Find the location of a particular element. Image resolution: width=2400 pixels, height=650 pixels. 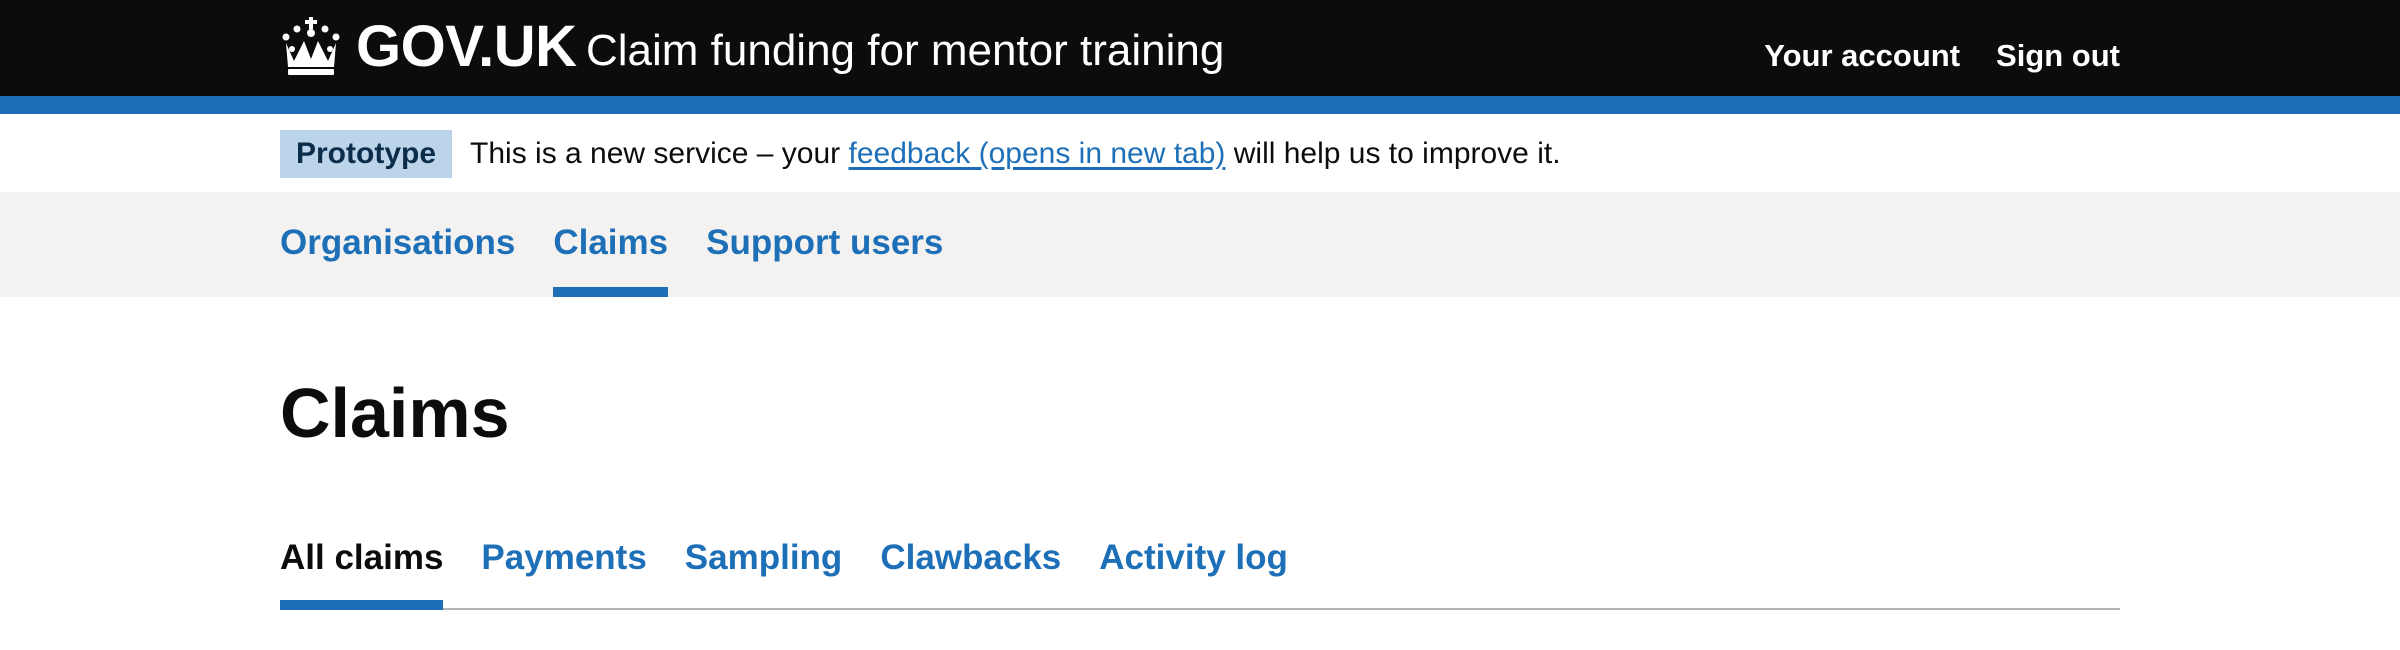

tab-all-claims: All claims is located at coordinates (362, 565).